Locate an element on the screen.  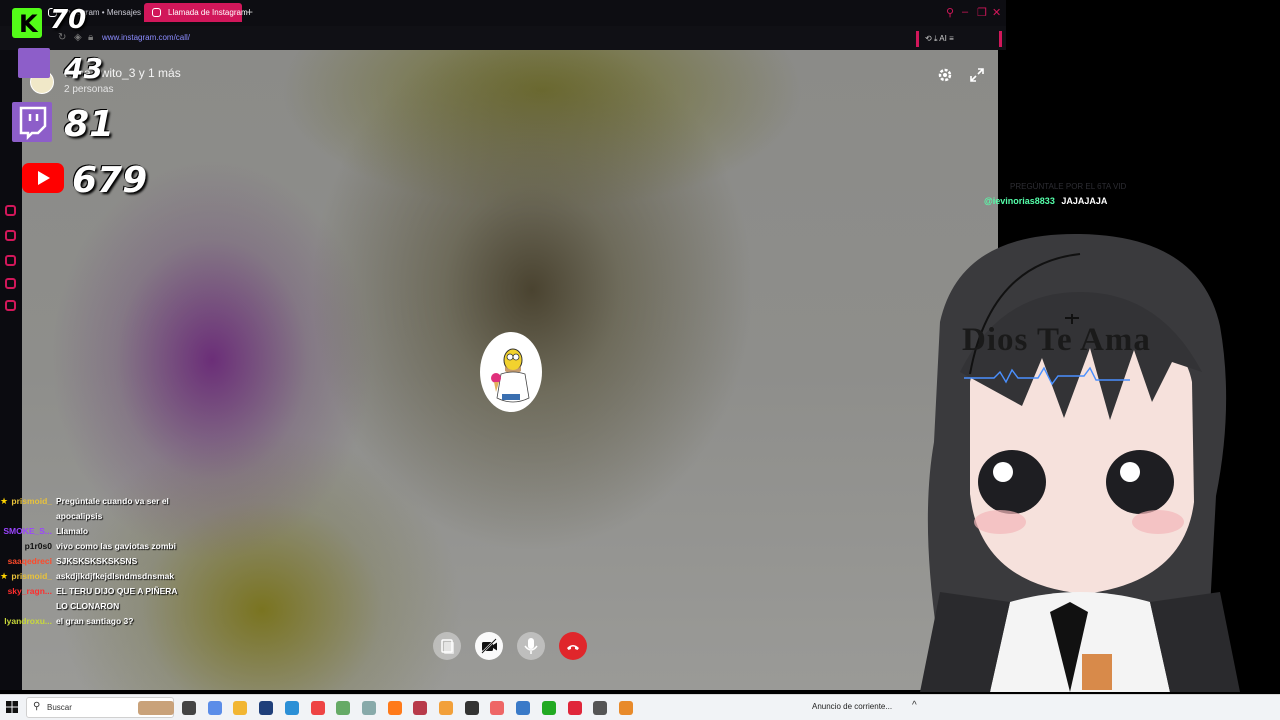
firefox-icon is located at coordinates (394, 708).